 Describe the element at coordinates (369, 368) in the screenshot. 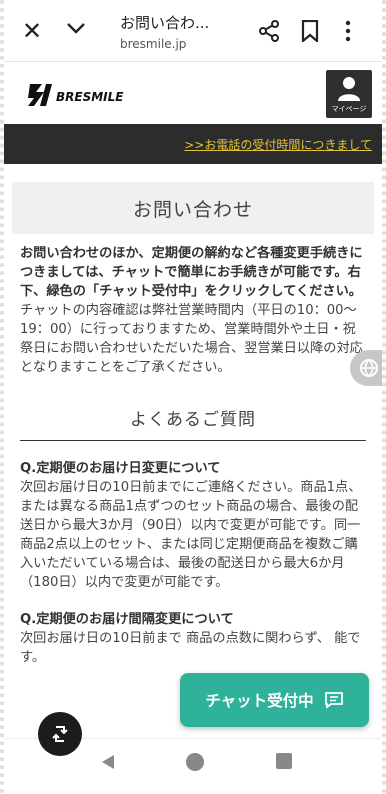

I see `globe-icon` at that location.